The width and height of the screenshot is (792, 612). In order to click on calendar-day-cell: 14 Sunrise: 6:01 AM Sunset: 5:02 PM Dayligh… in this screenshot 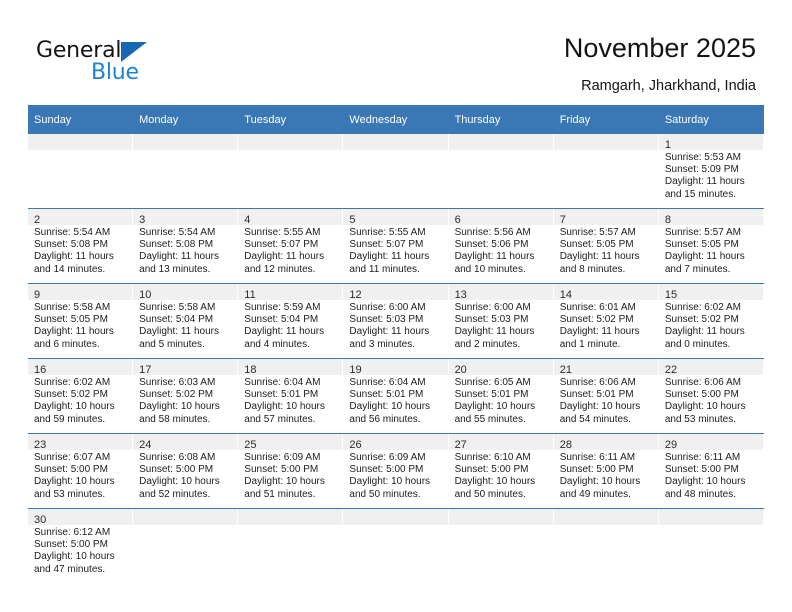, I will do `click(606, 321)`.